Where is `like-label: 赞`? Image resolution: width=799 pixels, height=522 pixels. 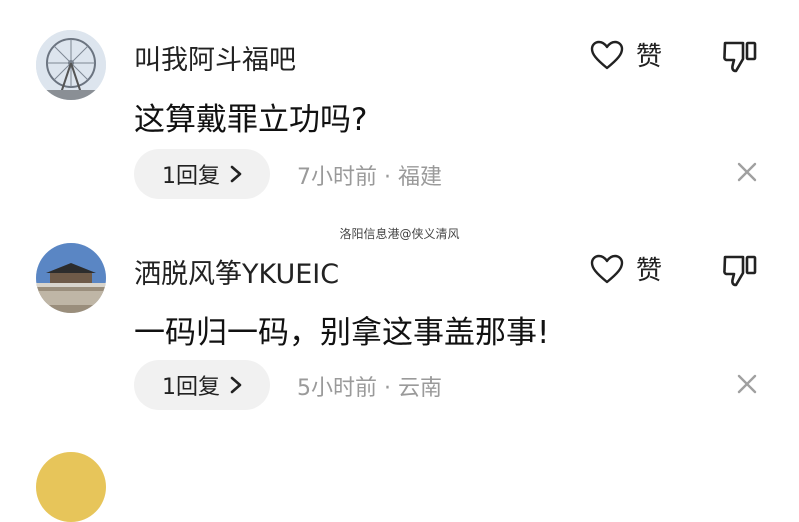 like-label: 赞 is located at coordinates (649, 271).